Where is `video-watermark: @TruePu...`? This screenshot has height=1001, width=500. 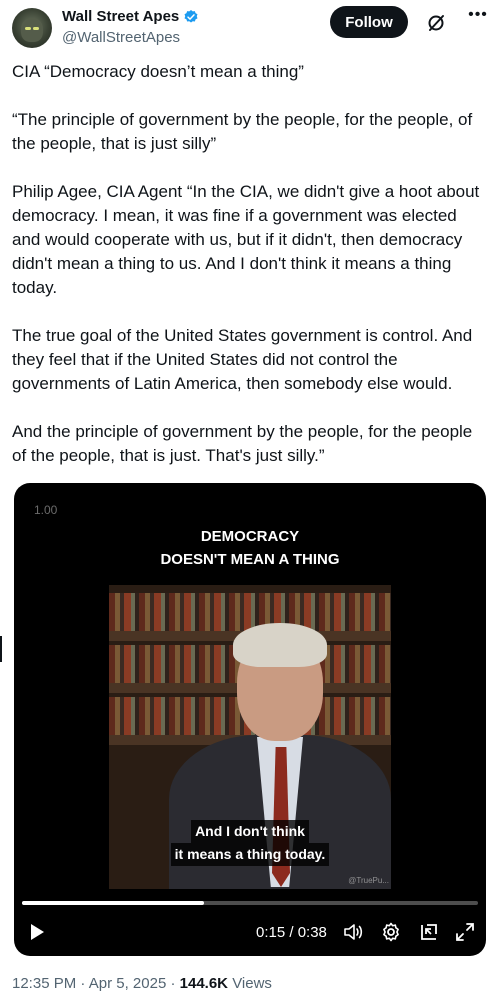
video-watermark: @TruePu... is located at coordinates (368, 880).